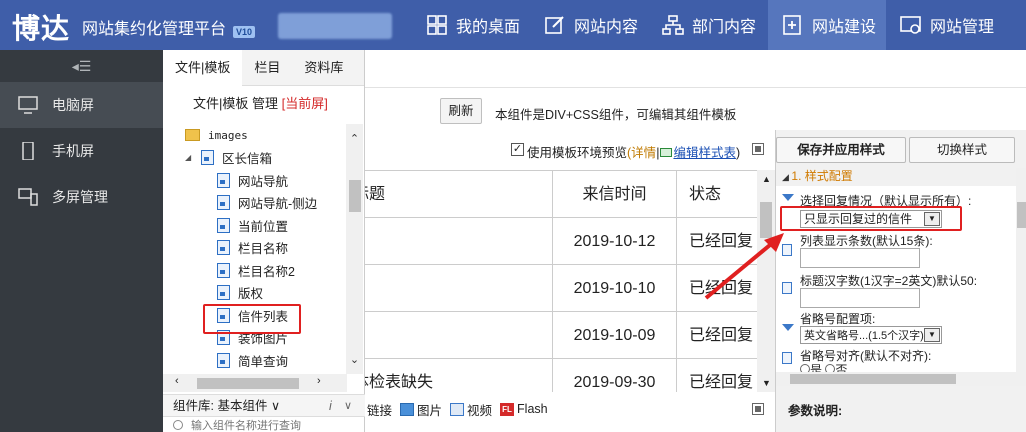 Image resolution: width=1026 pixels, height=432 pixels. I want to click on sidebar-toggle: ◂☰, so click(81, 66).